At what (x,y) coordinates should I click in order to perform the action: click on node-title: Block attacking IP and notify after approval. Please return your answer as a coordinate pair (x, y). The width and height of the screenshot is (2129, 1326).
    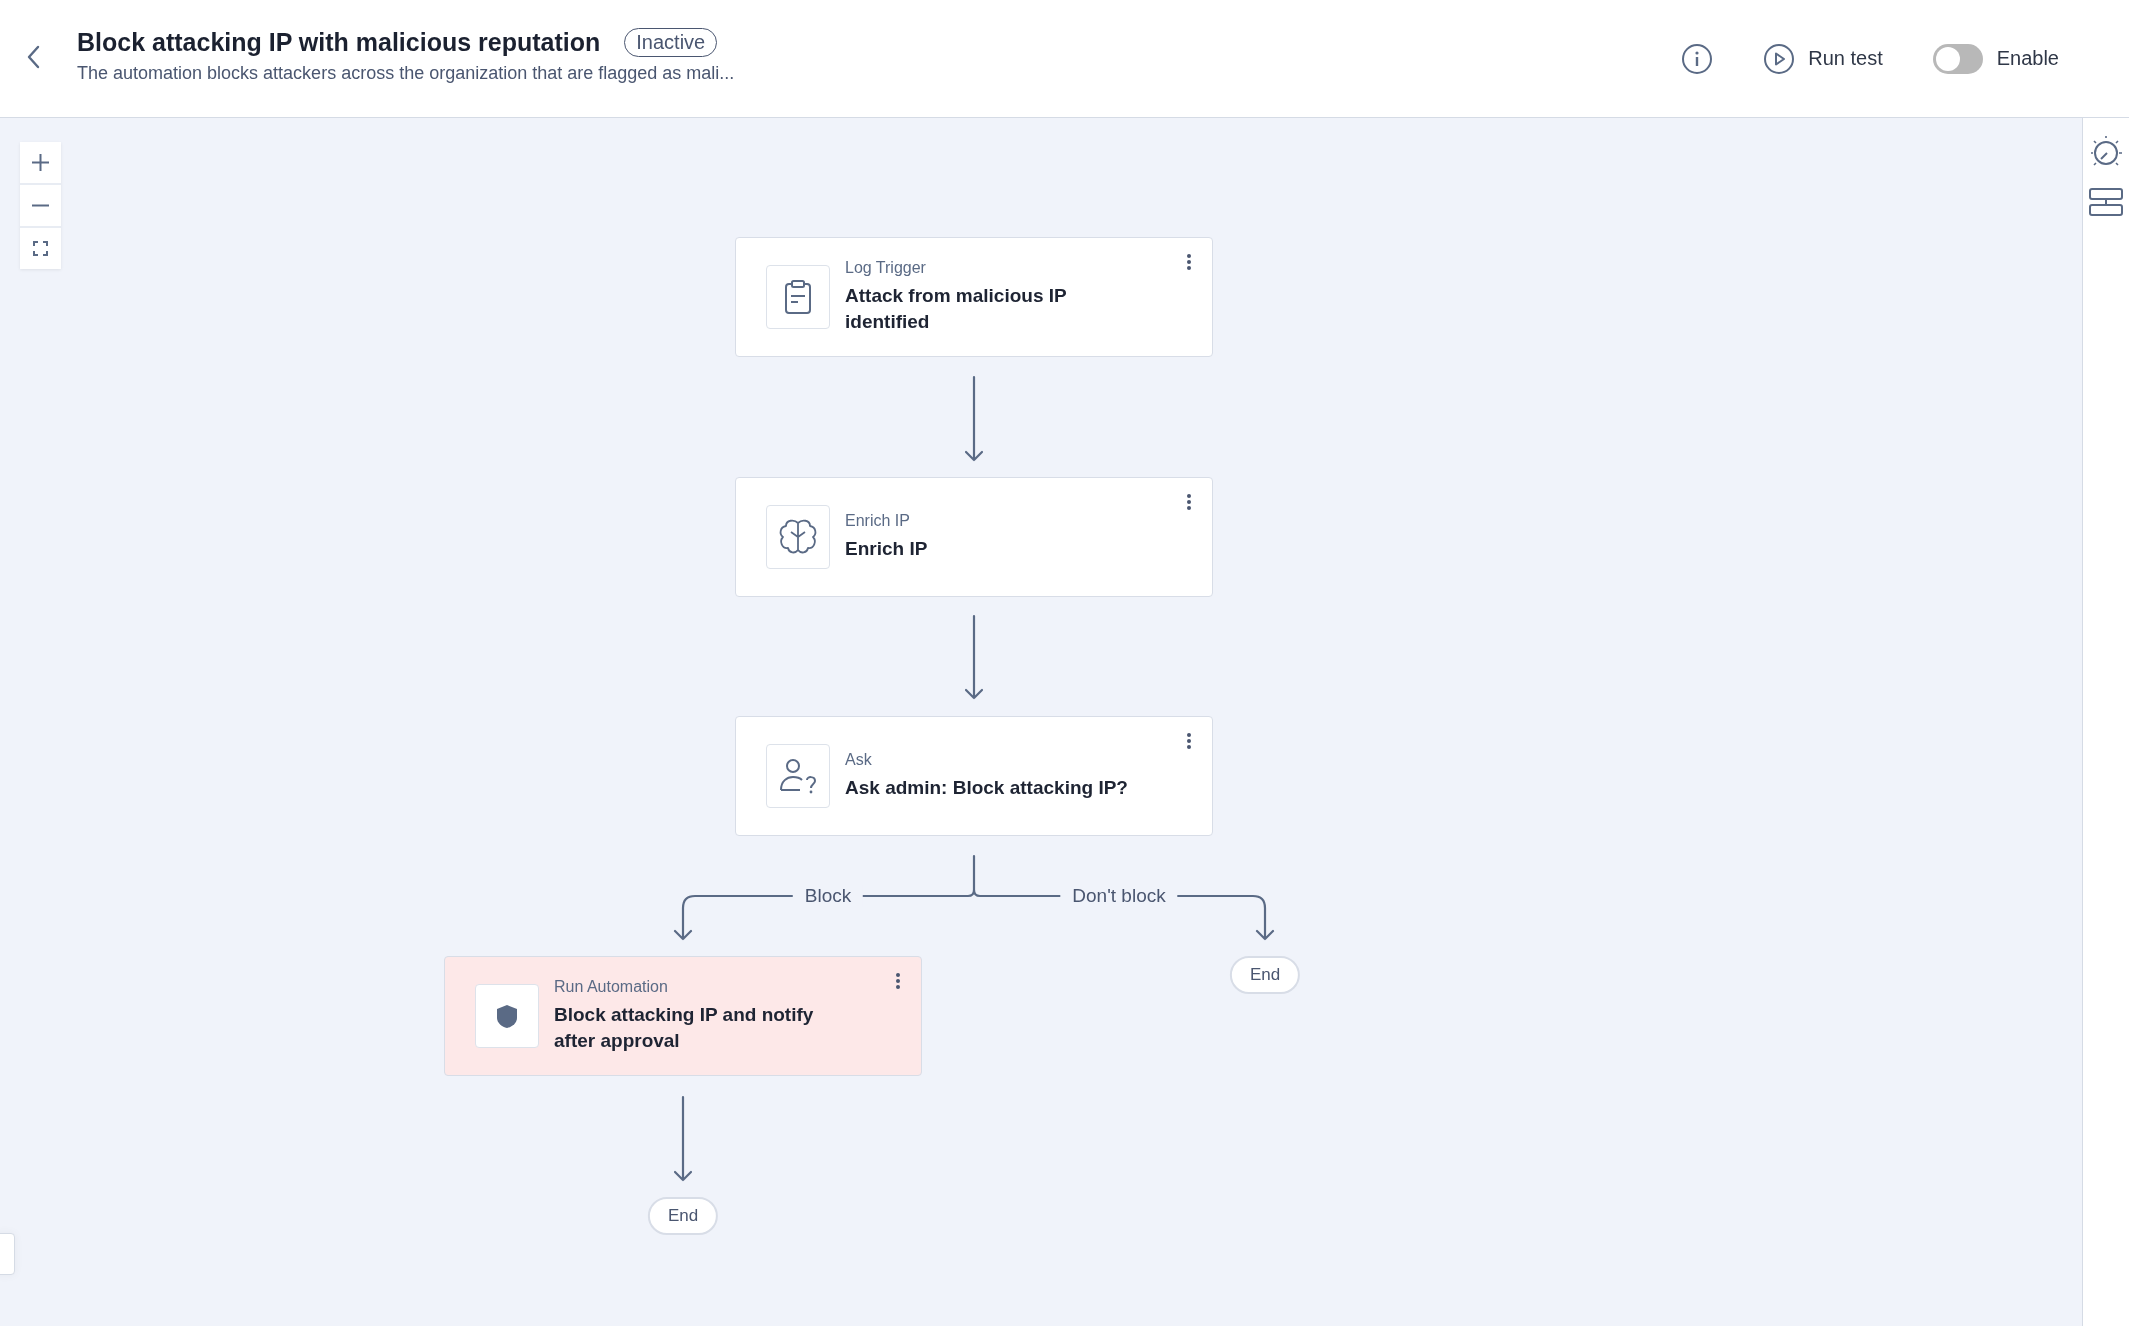
    Looking at the image, I should click on (684, 1028).